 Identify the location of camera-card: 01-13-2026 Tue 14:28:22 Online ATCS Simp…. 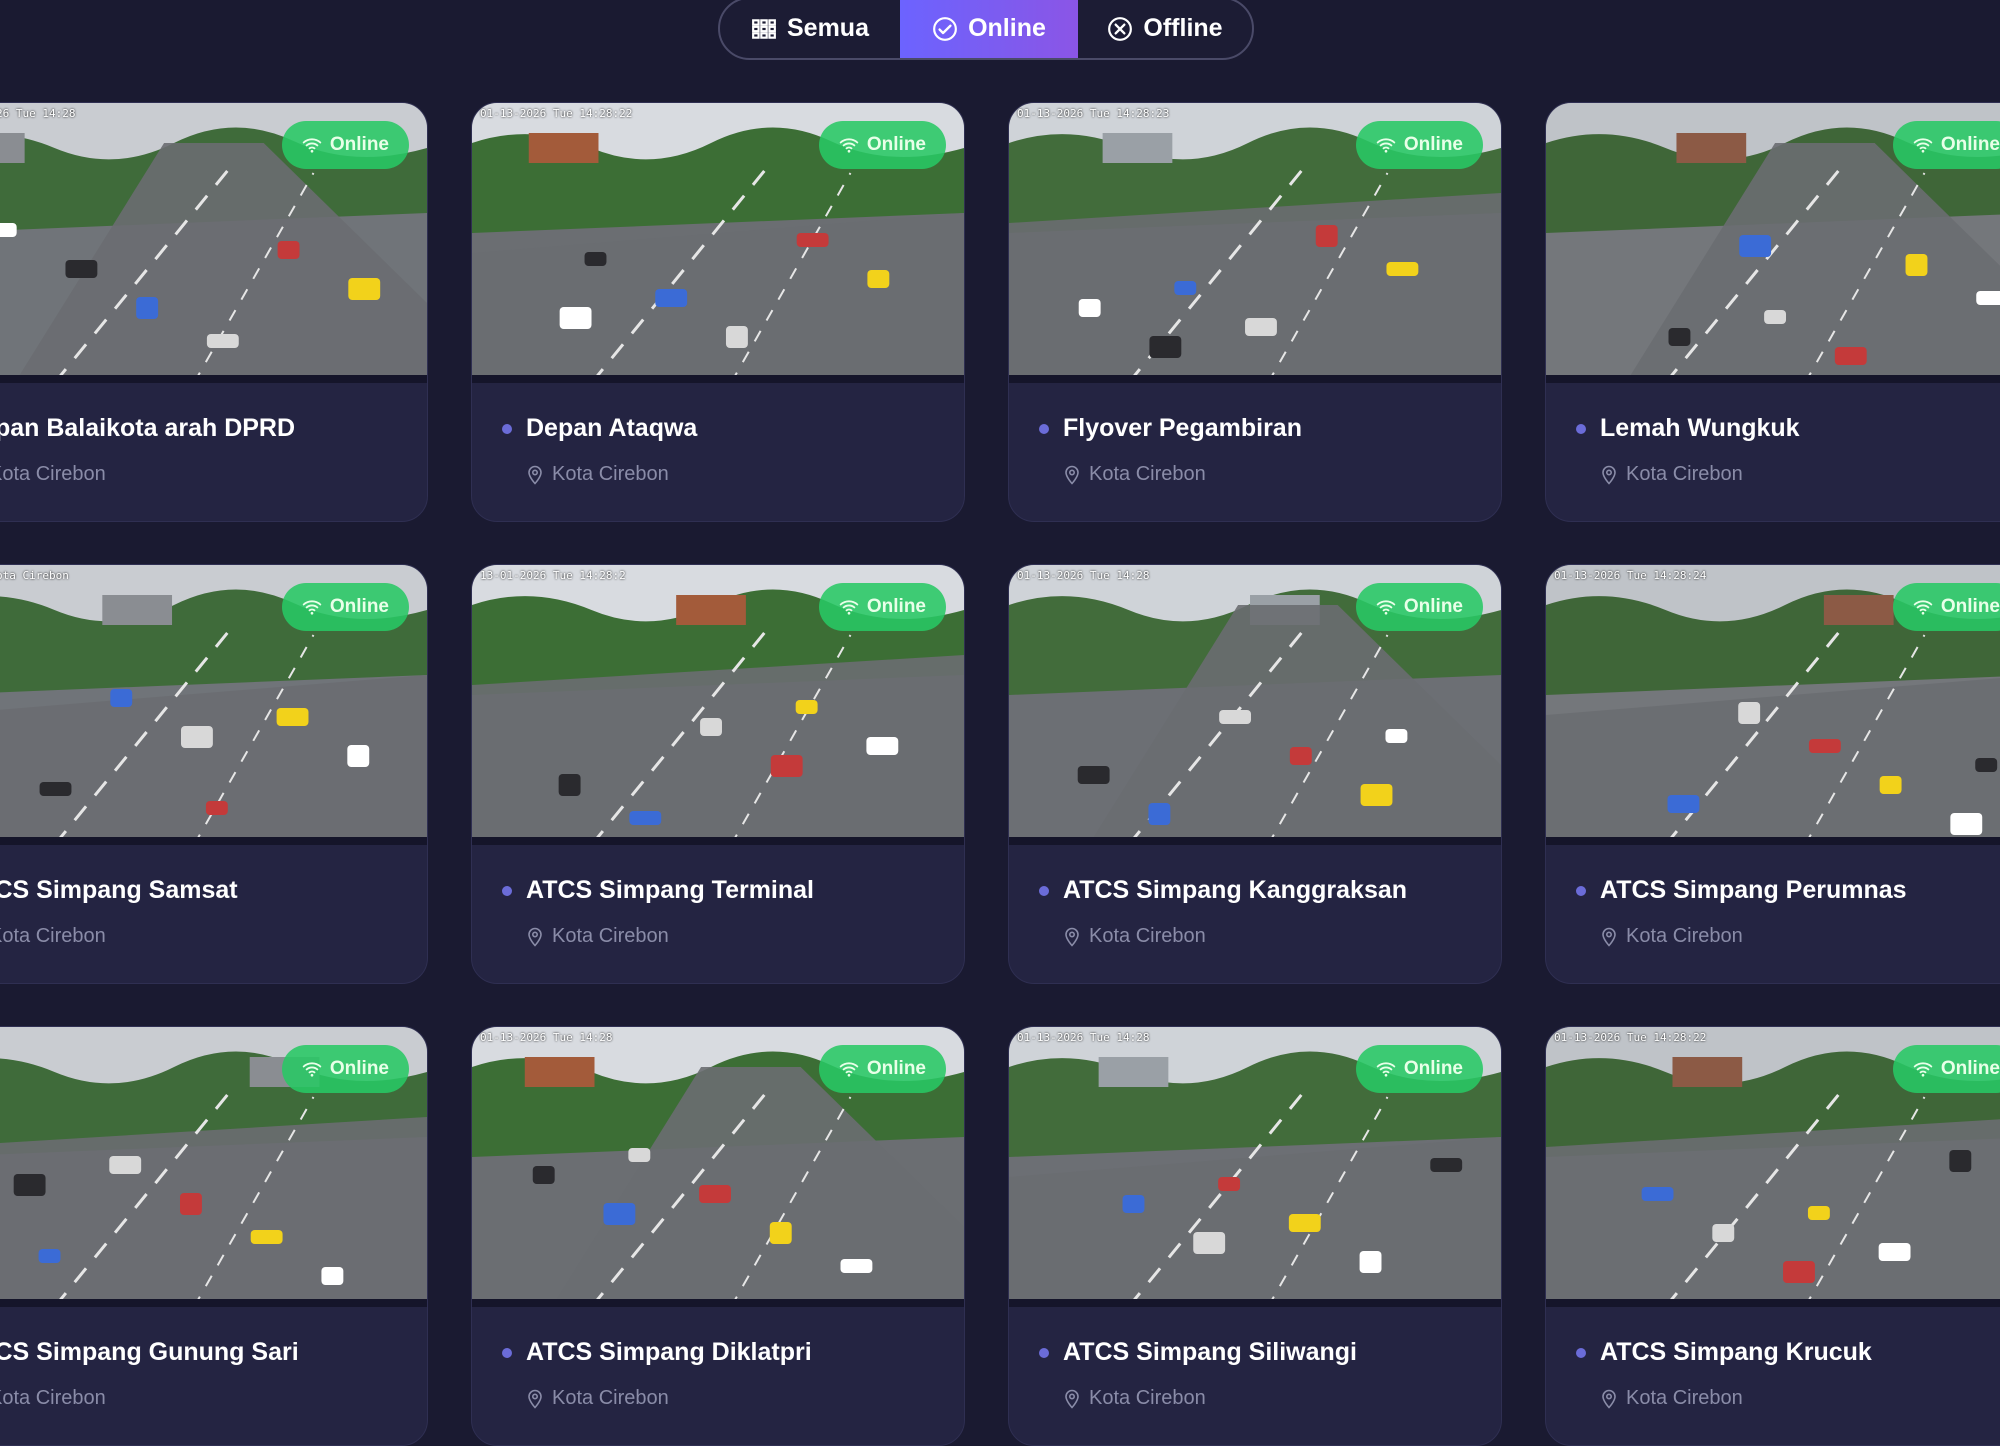
(1772, 1236).